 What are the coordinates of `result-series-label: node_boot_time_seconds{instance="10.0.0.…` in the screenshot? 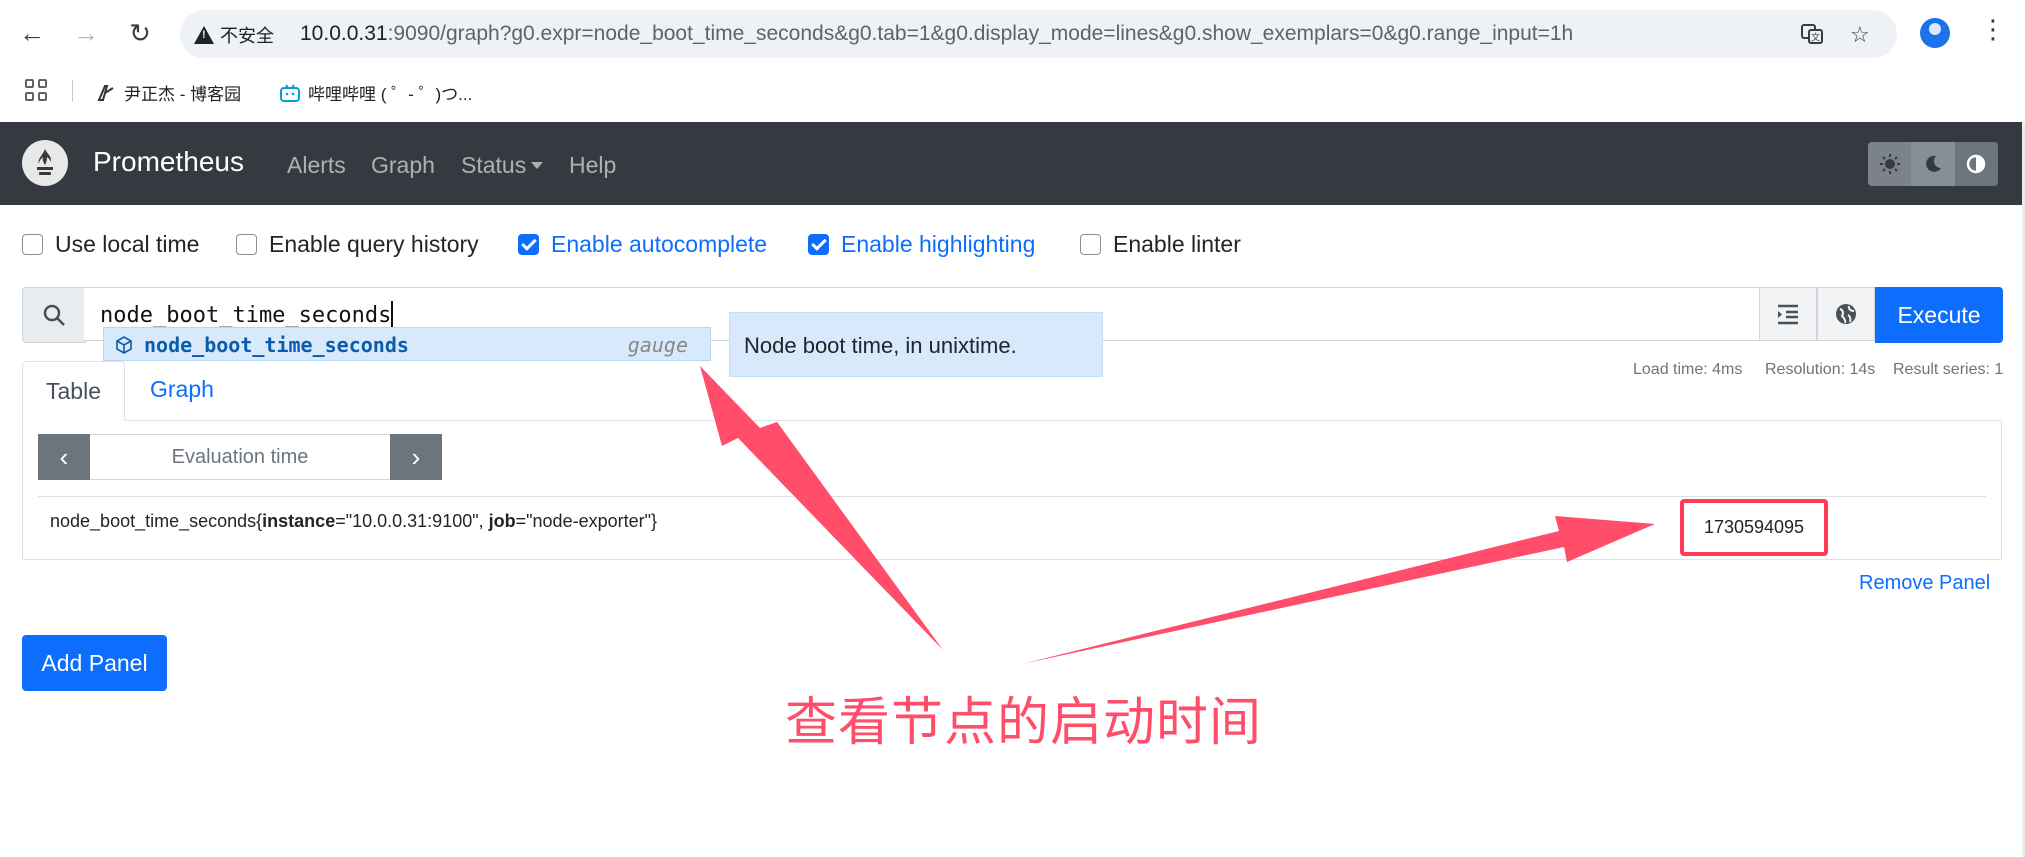 It's located at (353, 521).